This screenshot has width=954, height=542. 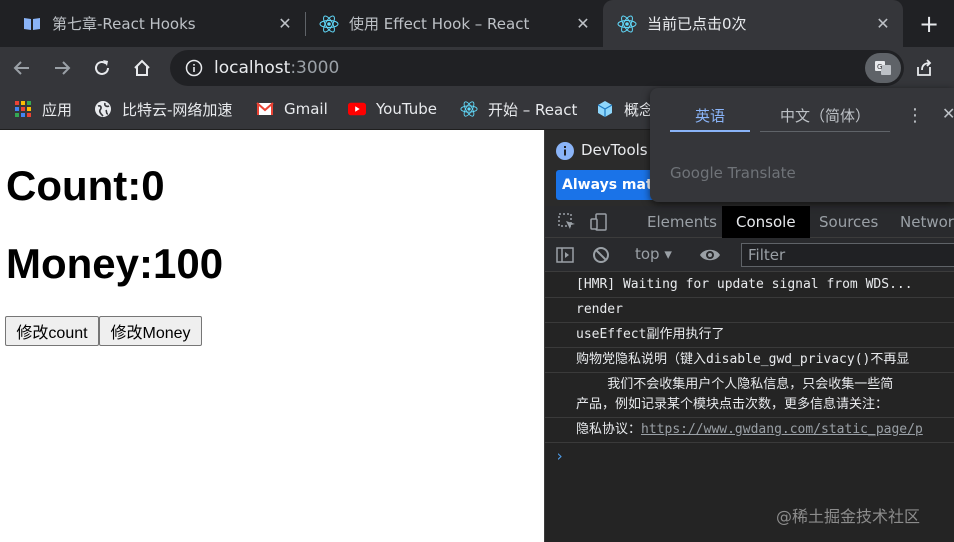 I want to click on share-icon, so click(x=924, y=68).